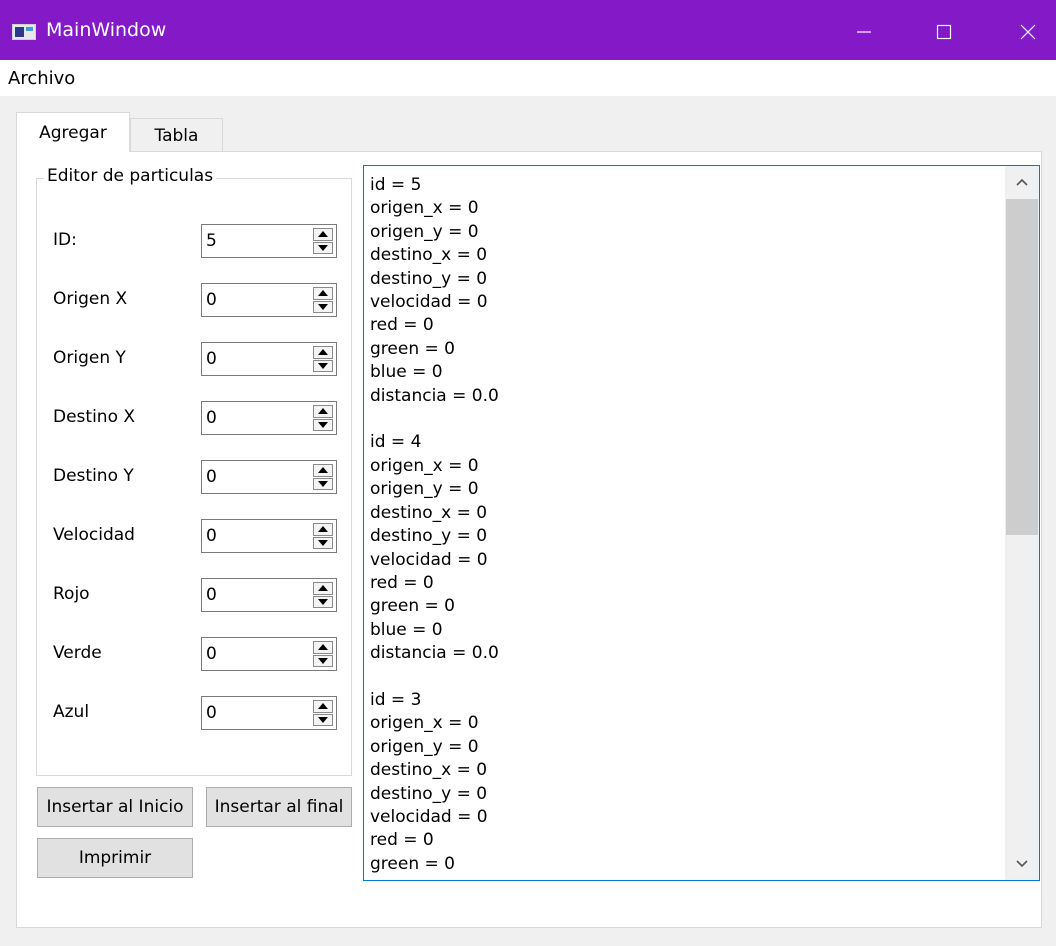 The height and width of the screenshot is (946, 1056). I want to click on vertical-scrollbar, so click(1022, 523).